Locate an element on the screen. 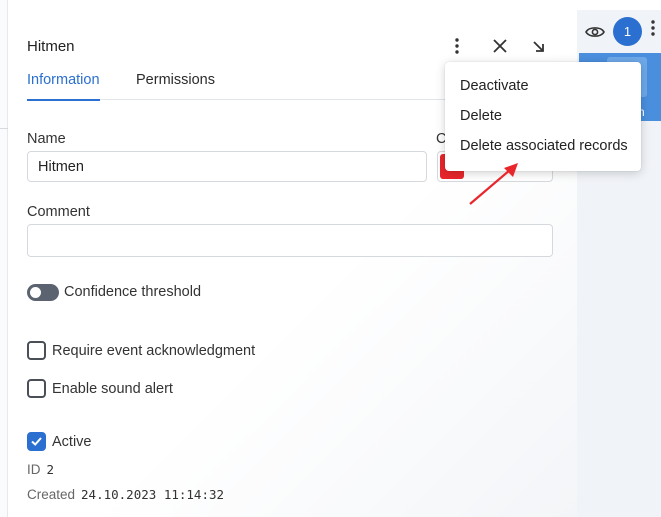  more-options-button is located at coordinates (457, 46).